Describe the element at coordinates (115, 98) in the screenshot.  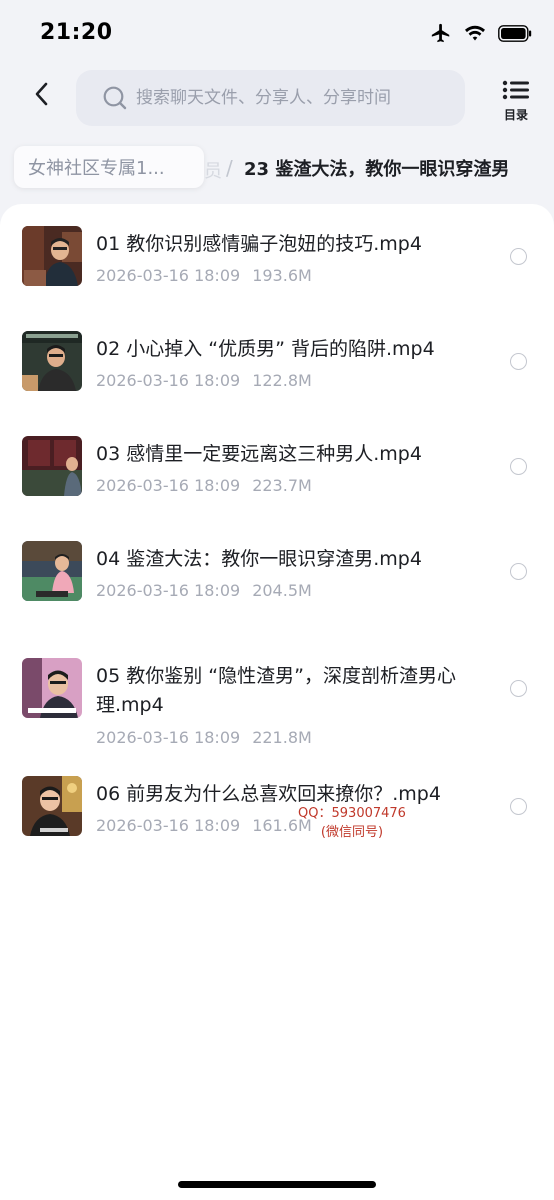
I see `search-icon` at that location.